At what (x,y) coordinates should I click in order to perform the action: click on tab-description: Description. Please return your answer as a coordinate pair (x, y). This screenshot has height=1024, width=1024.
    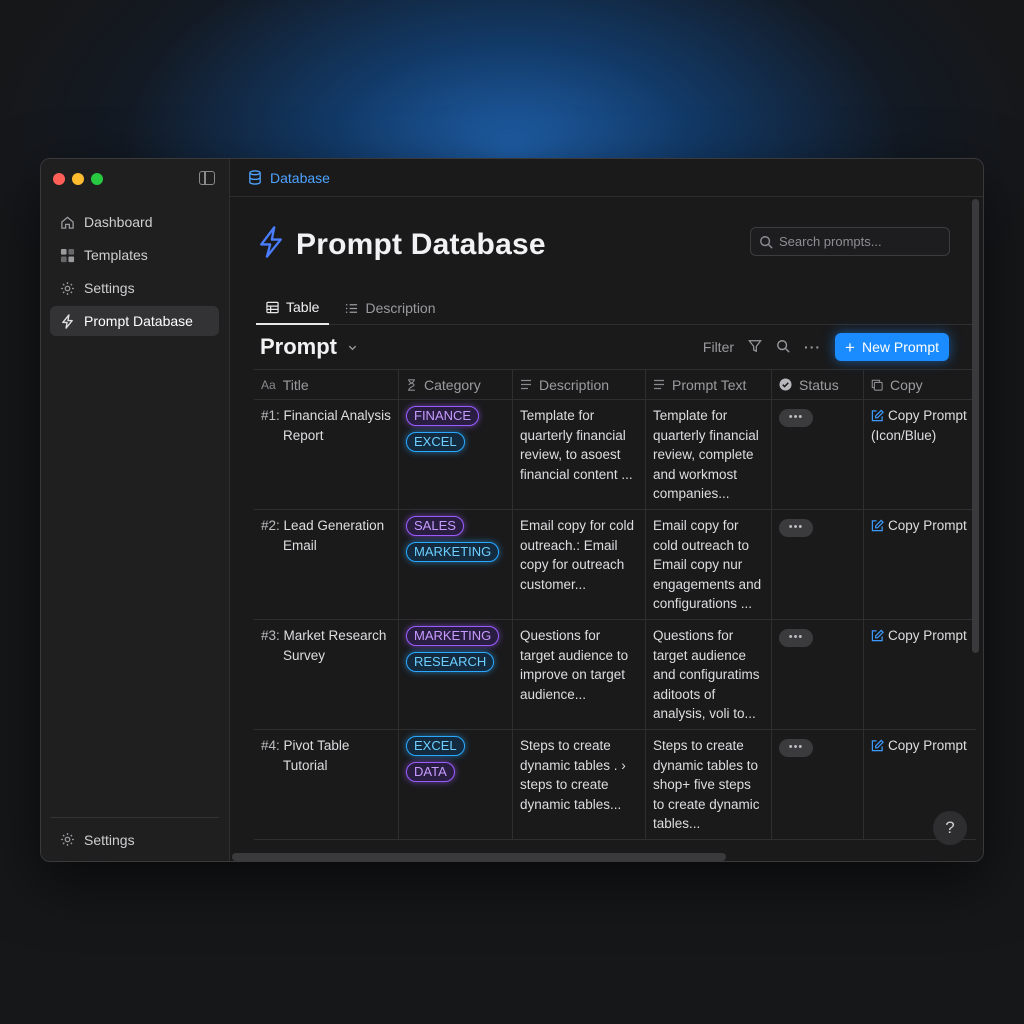
    Looking at the image, I should click on (390, 308).